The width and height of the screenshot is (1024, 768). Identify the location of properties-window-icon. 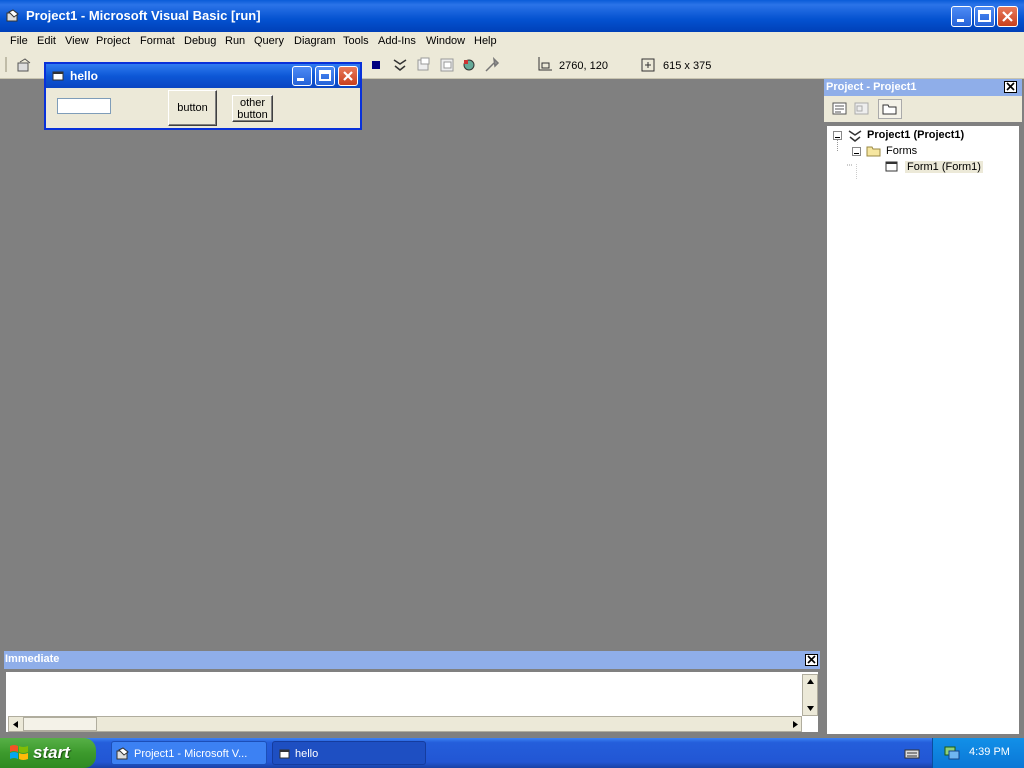
(424, 65).